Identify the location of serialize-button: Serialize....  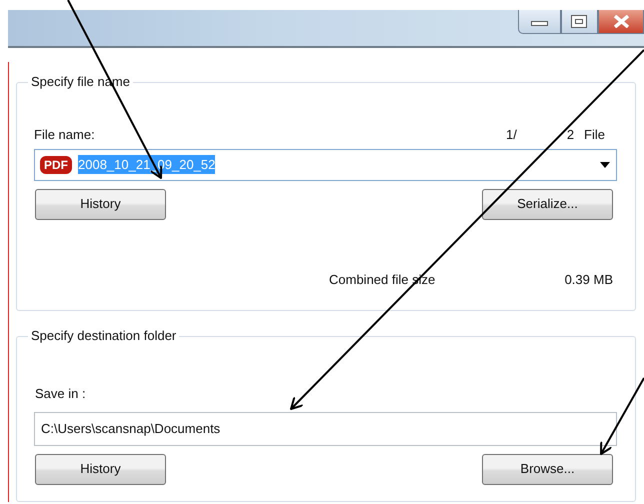
(547, 204).